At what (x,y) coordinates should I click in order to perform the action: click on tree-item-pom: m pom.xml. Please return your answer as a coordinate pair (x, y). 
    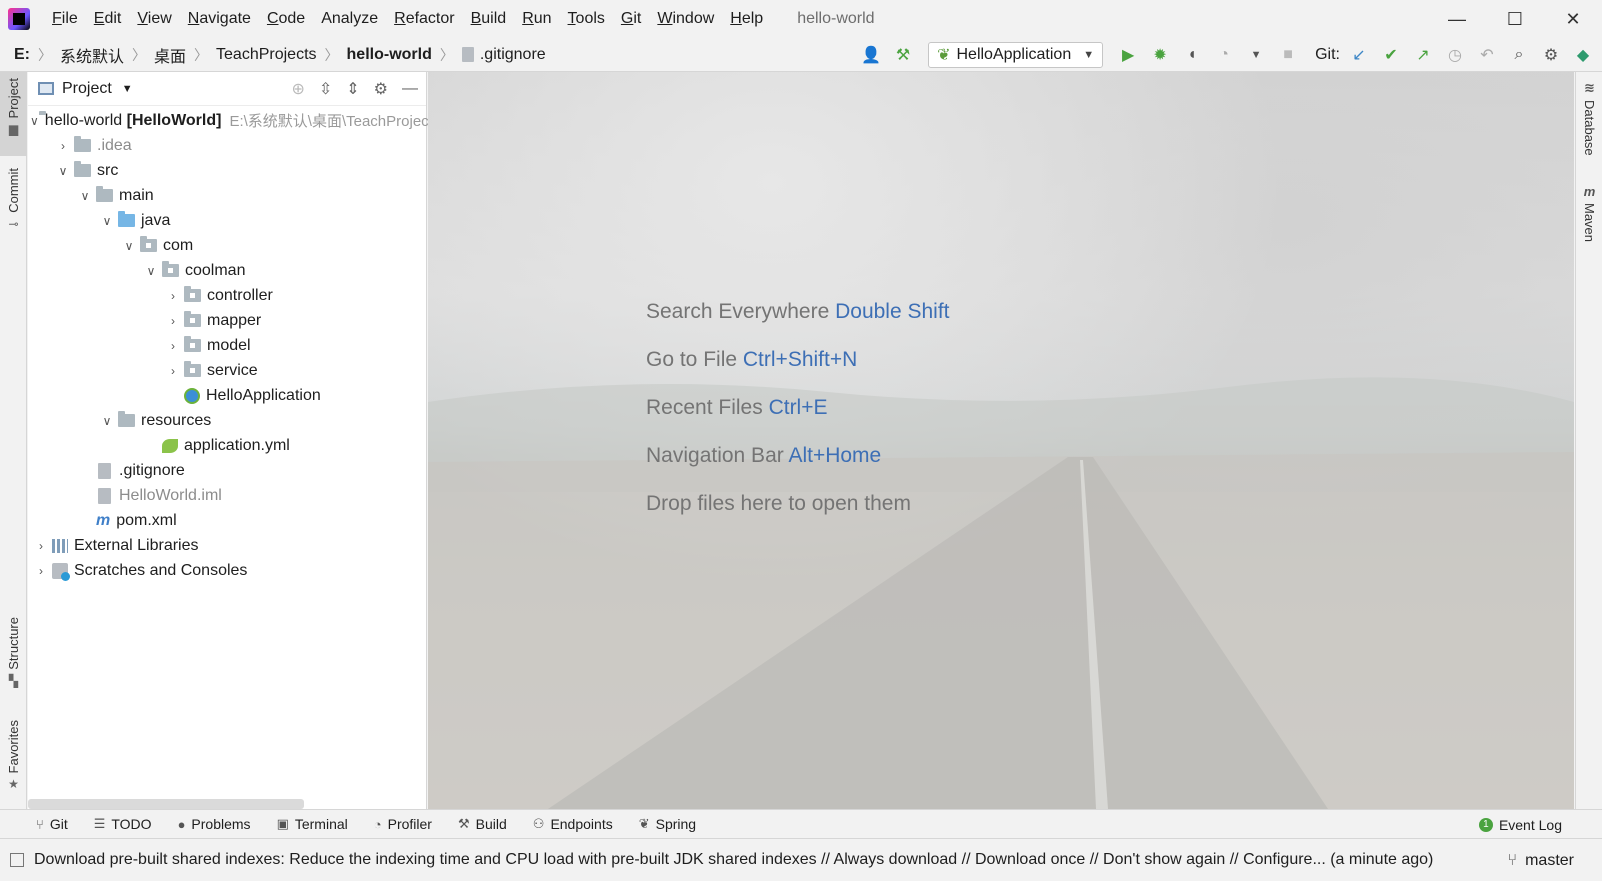
    Looking at the image, I should click on (227, 520).